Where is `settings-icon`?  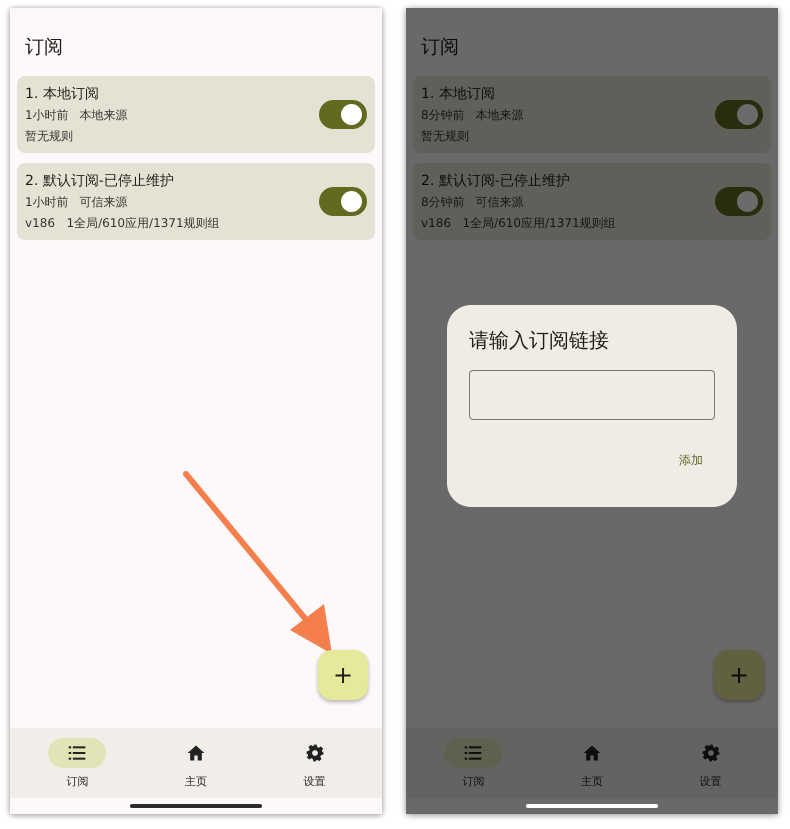
settings-icon is located at coordinates (314, 752).